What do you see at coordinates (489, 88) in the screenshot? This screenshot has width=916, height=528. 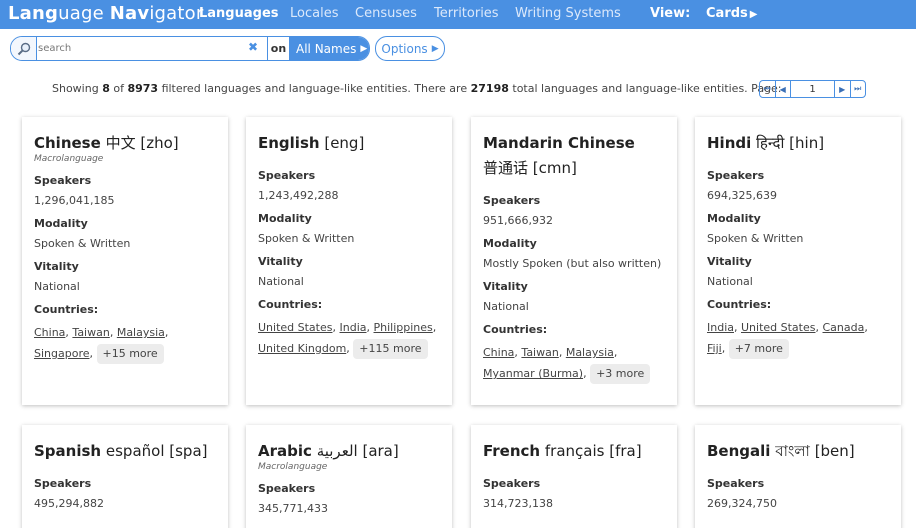 I see `total-count: 27198` at bounding box center [489, 88].